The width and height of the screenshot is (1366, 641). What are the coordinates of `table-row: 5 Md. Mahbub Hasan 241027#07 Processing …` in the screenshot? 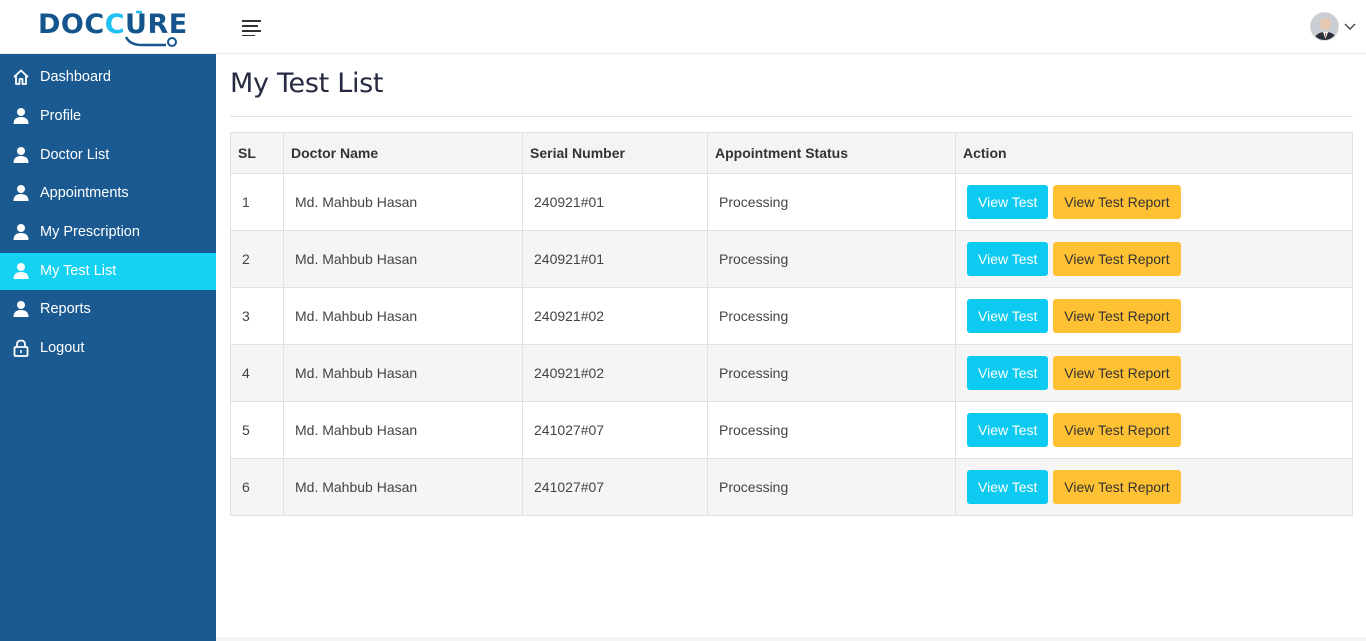 It's located at (791, 430).